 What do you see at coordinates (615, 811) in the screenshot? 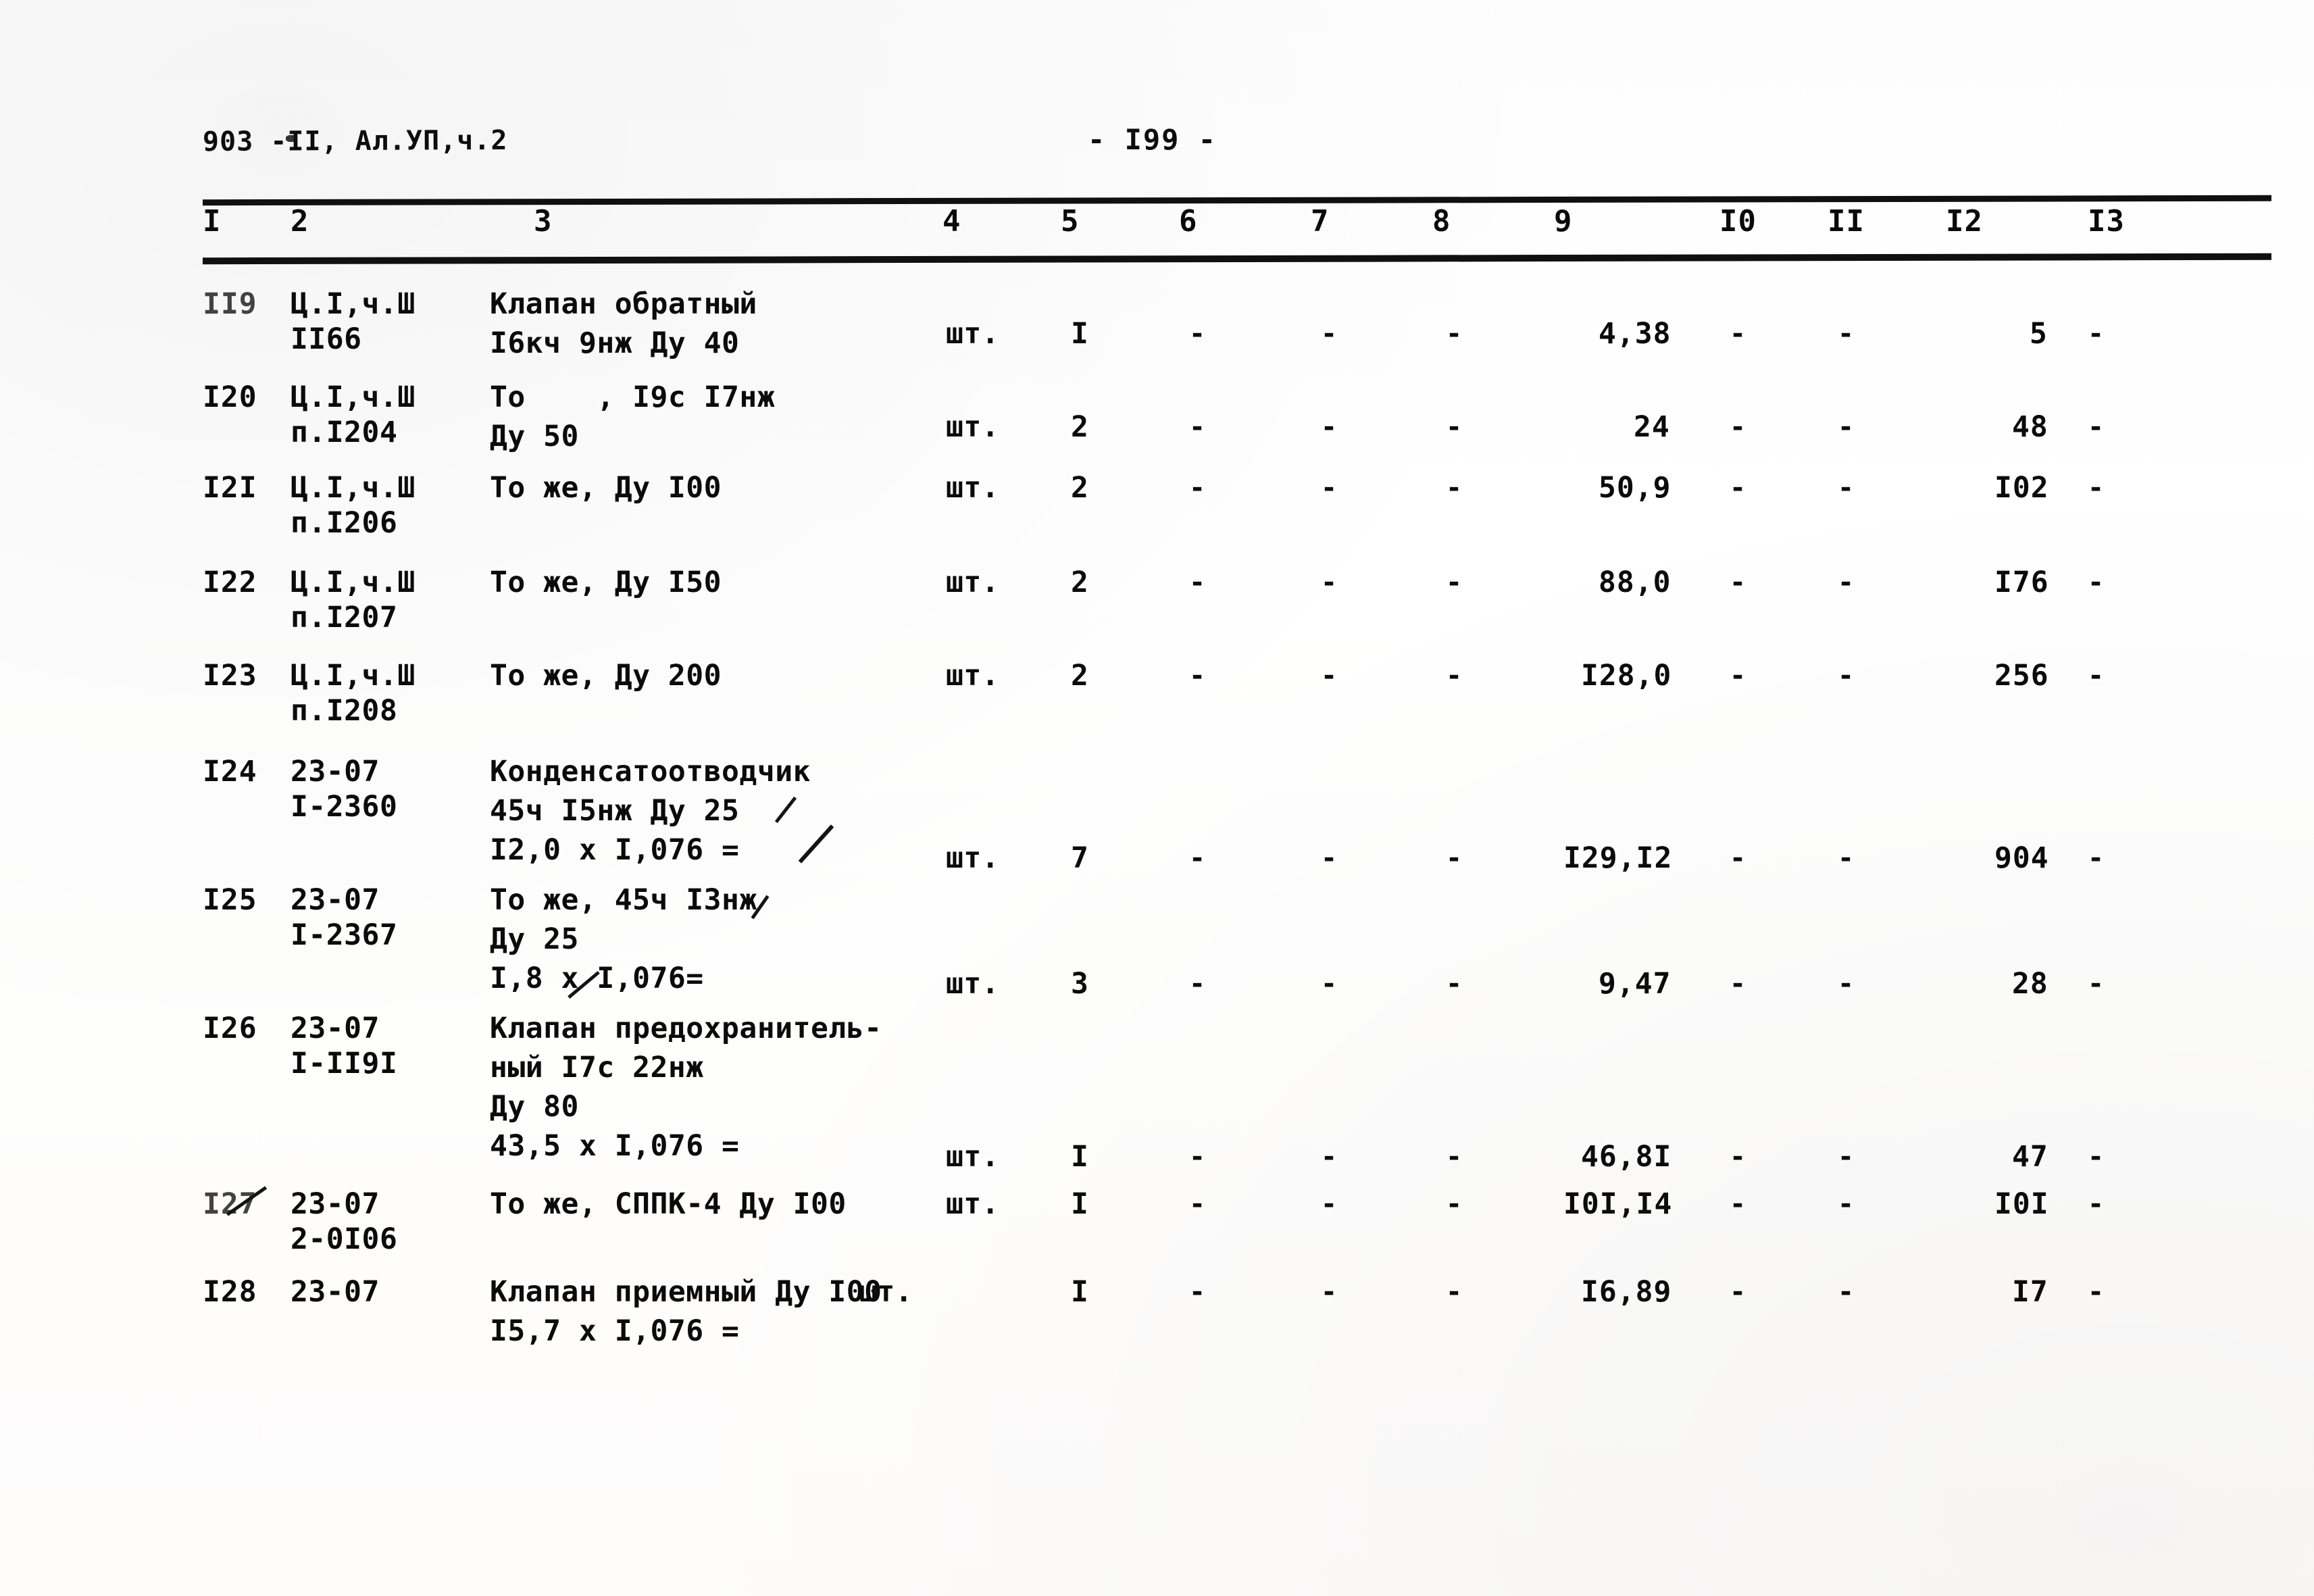
I see `cell-description-line: 45ч I5нж Ду 25` at bounding box center [615, 811].